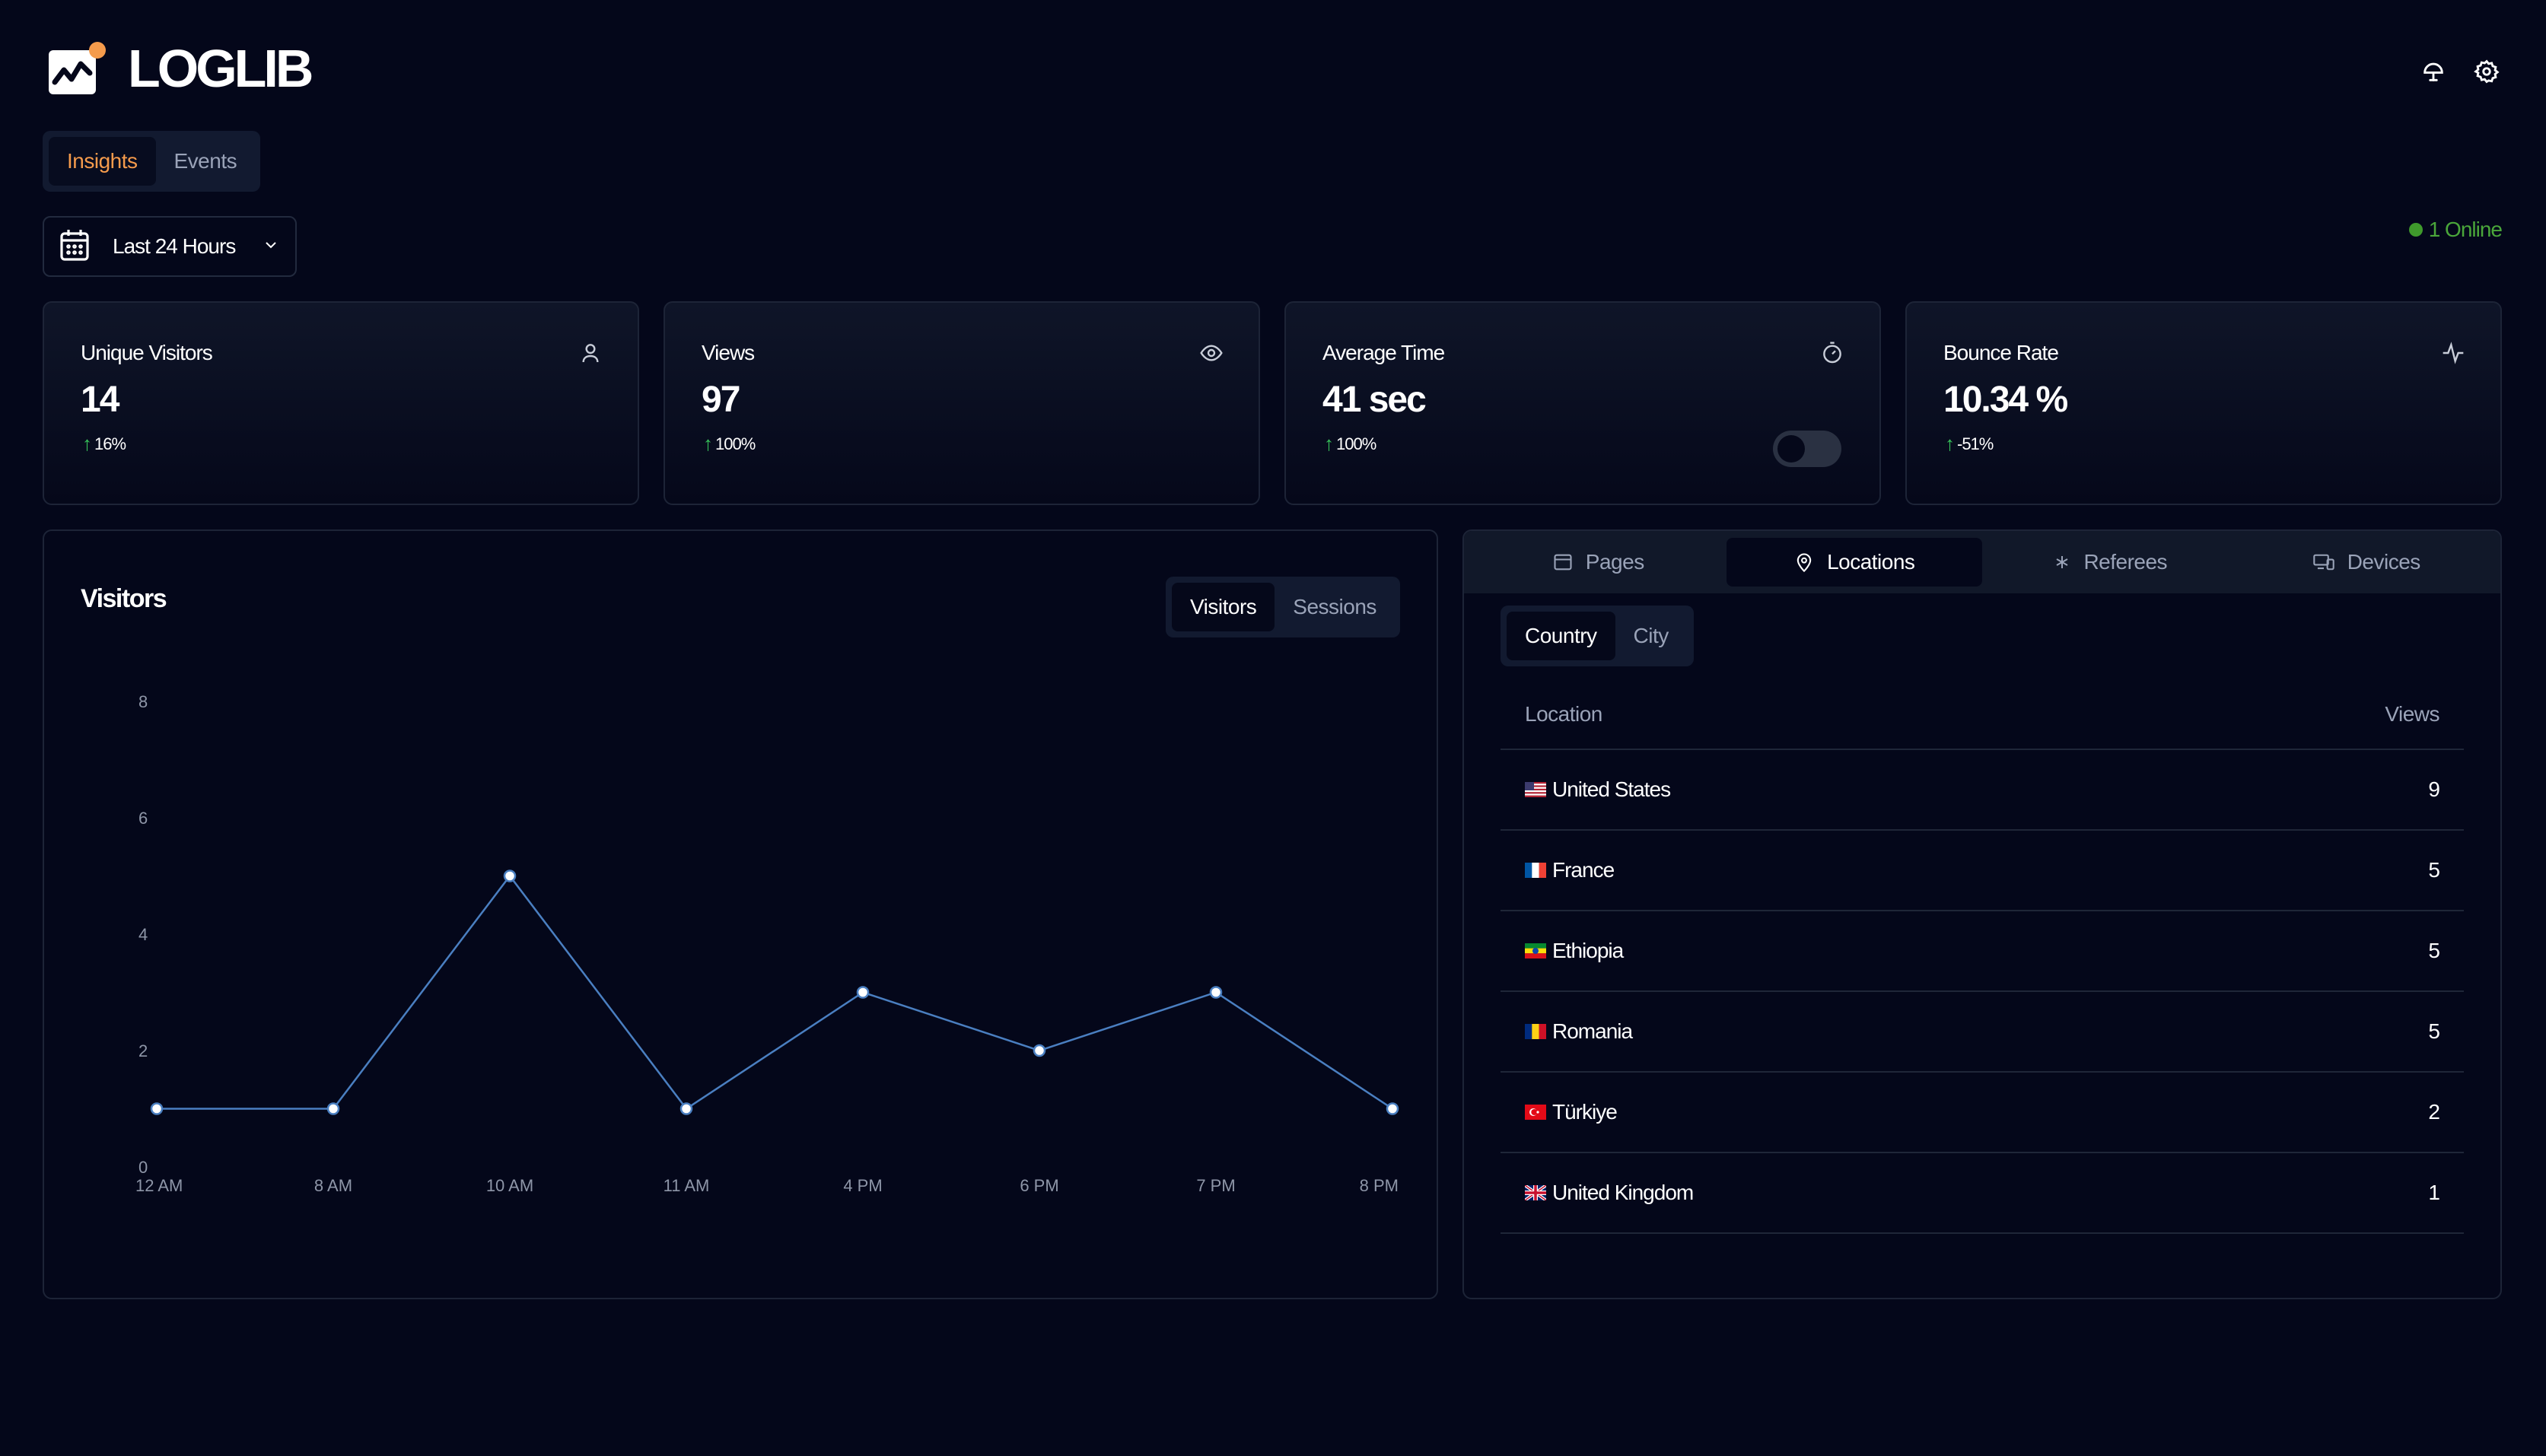  What do you see at coordinates (1588, 950) in the screenshot?
I see `country-name: Ethiopia` at bounding box center [1588, 950].